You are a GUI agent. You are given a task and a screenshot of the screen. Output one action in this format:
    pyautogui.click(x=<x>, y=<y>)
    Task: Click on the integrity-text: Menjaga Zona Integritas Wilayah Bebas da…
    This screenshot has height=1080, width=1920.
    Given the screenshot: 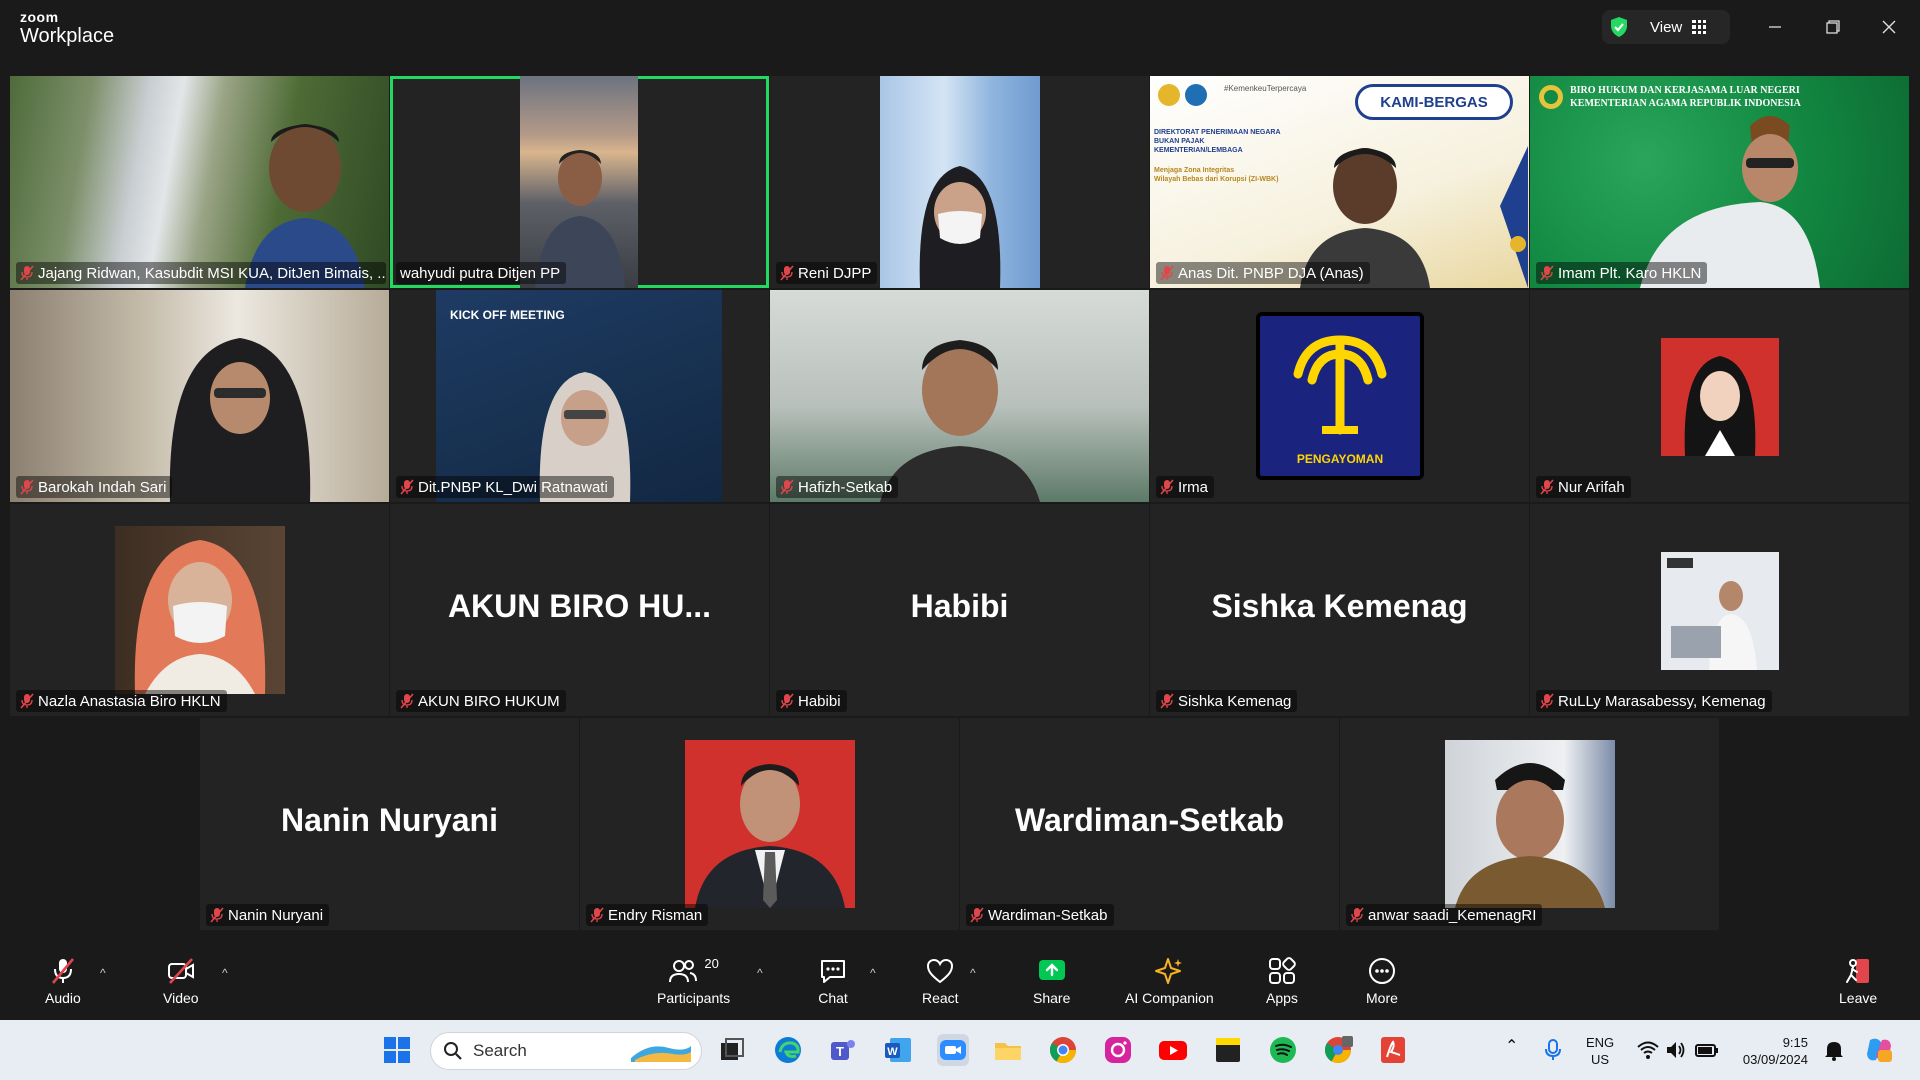 What is the action you would take?
    pyautogui.click(x=1216, y=175)
    